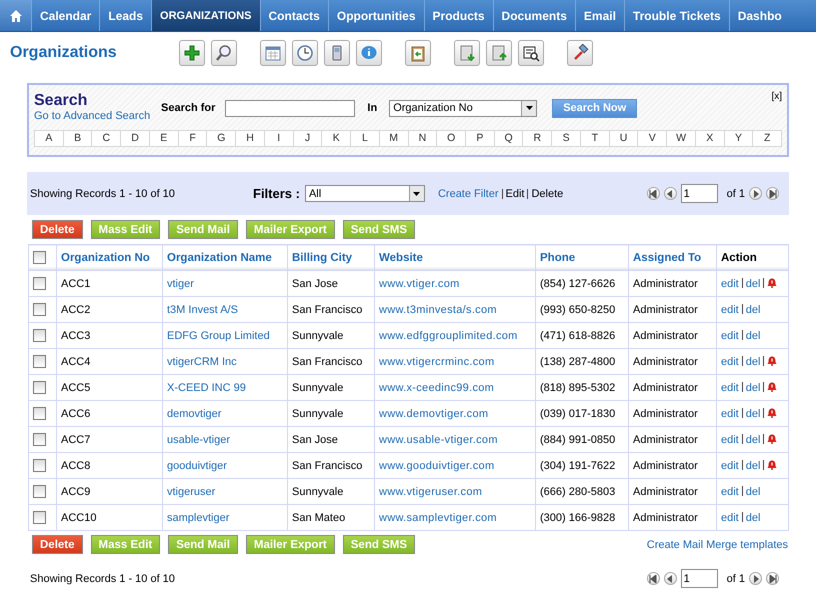  Describe the element at coordinates (279, 138) in the screenshot. I see `letter-link: I` at that location.